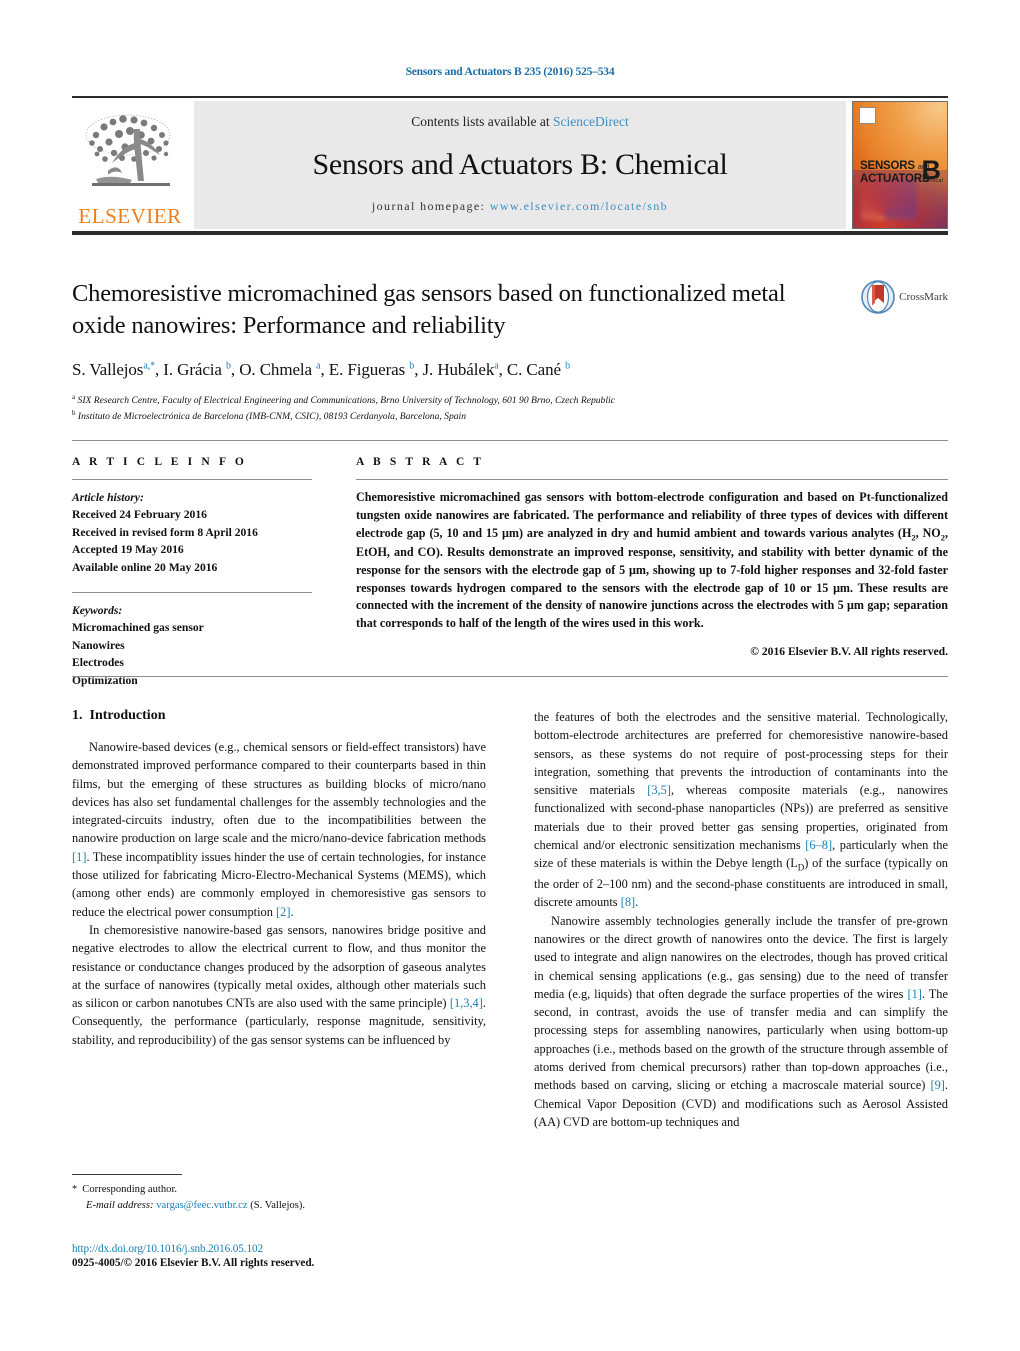 This screenshot has width=1020, height=1351. What do you see at coordinates (579, 206) in the screenshot?
I see `homepage-url-link: www.elsevier.com/locate/snb` at bounding box center [579, 206].